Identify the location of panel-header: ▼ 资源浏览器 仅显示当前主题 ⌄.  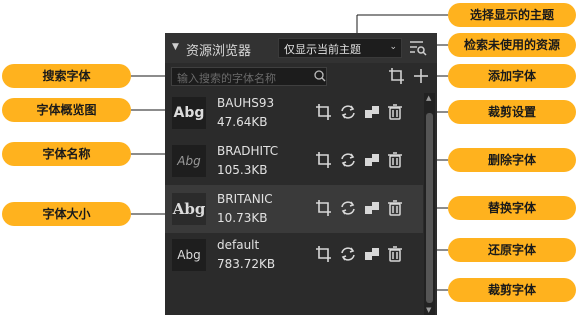
(301, 48).